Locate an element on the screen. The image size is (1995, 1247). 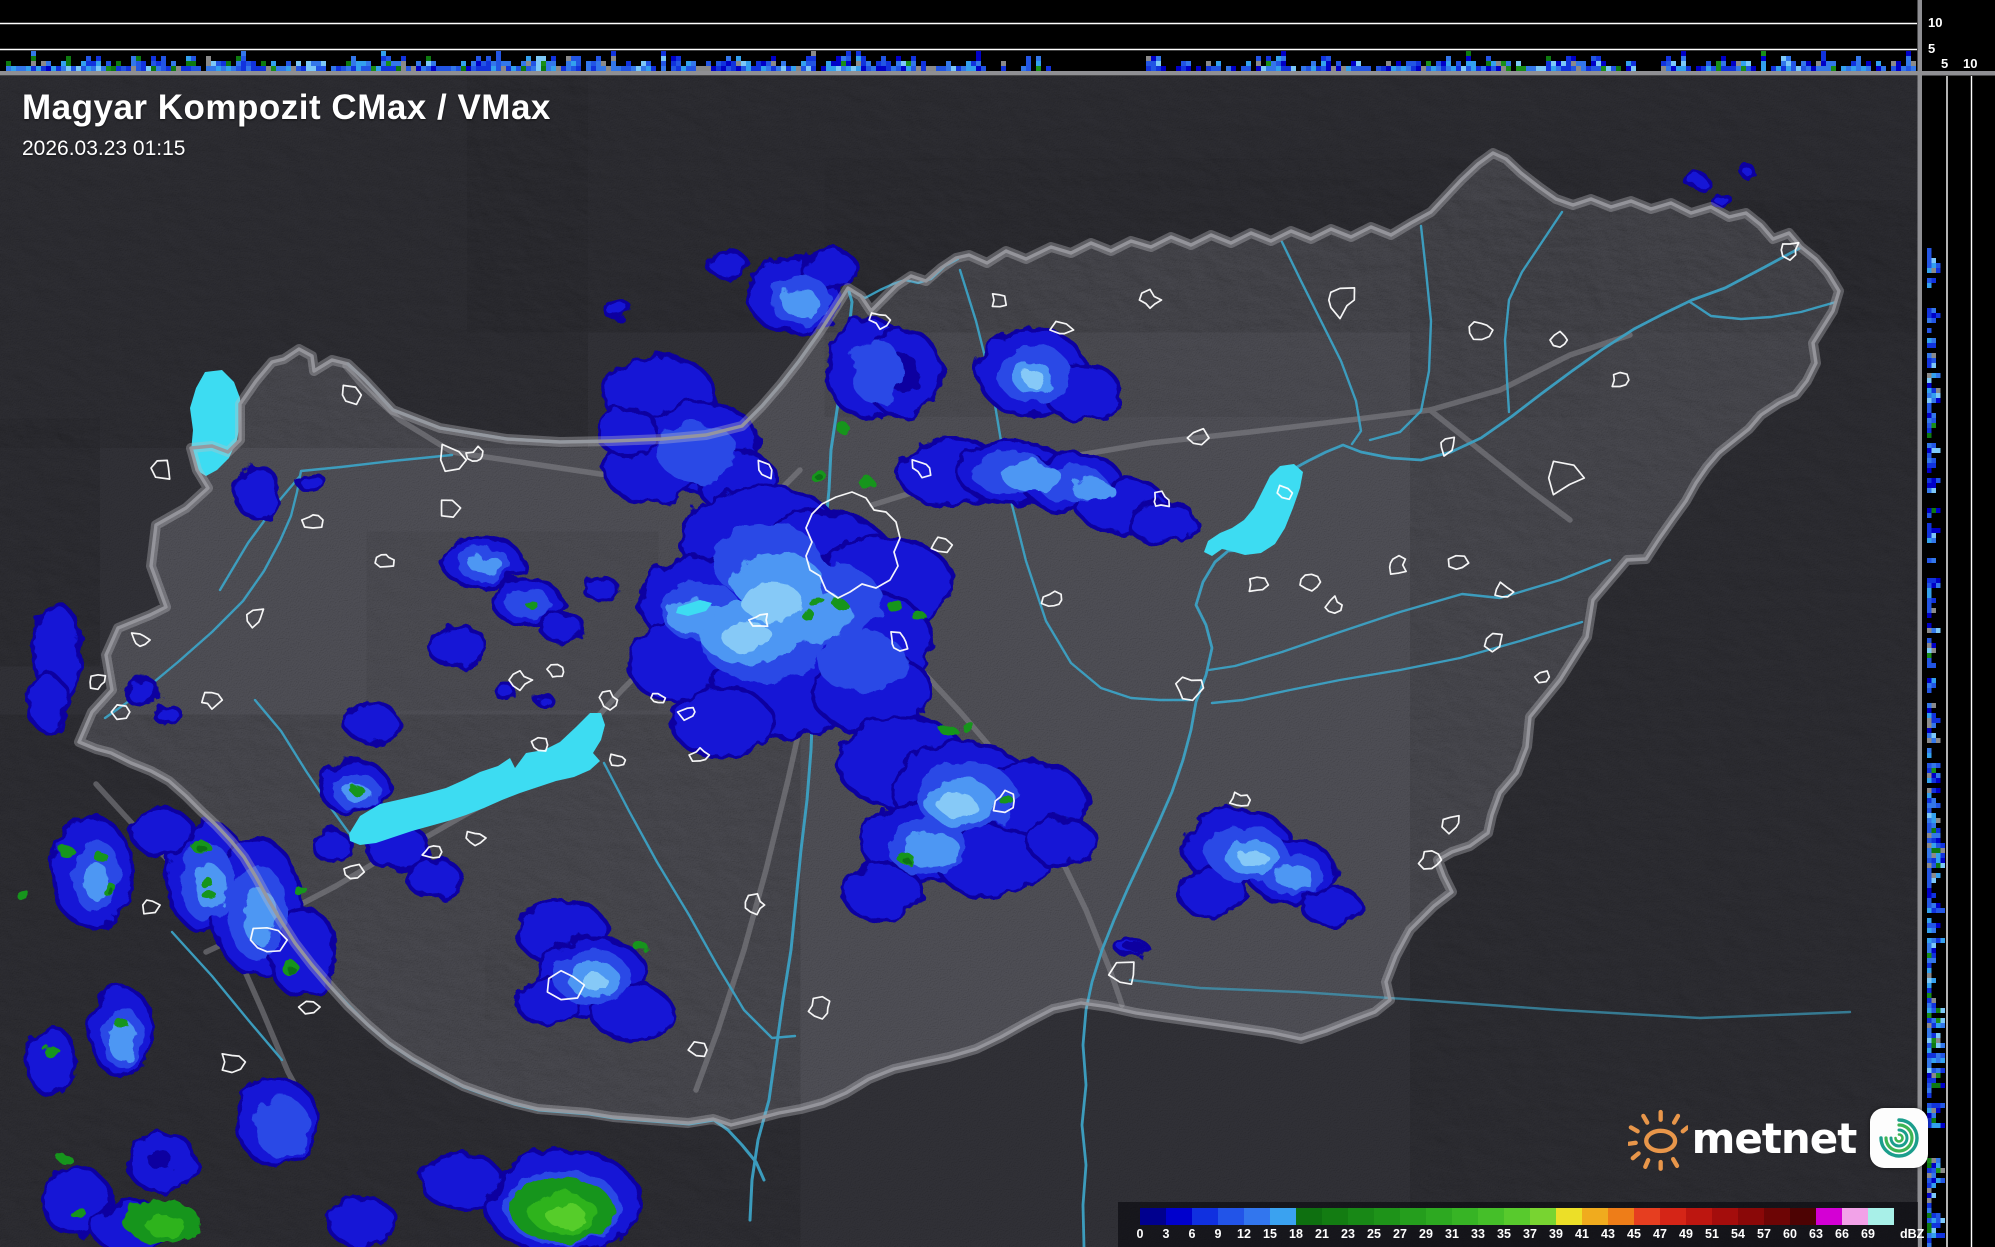
brand-name: metnet is located at coordinates (1774, 1138).